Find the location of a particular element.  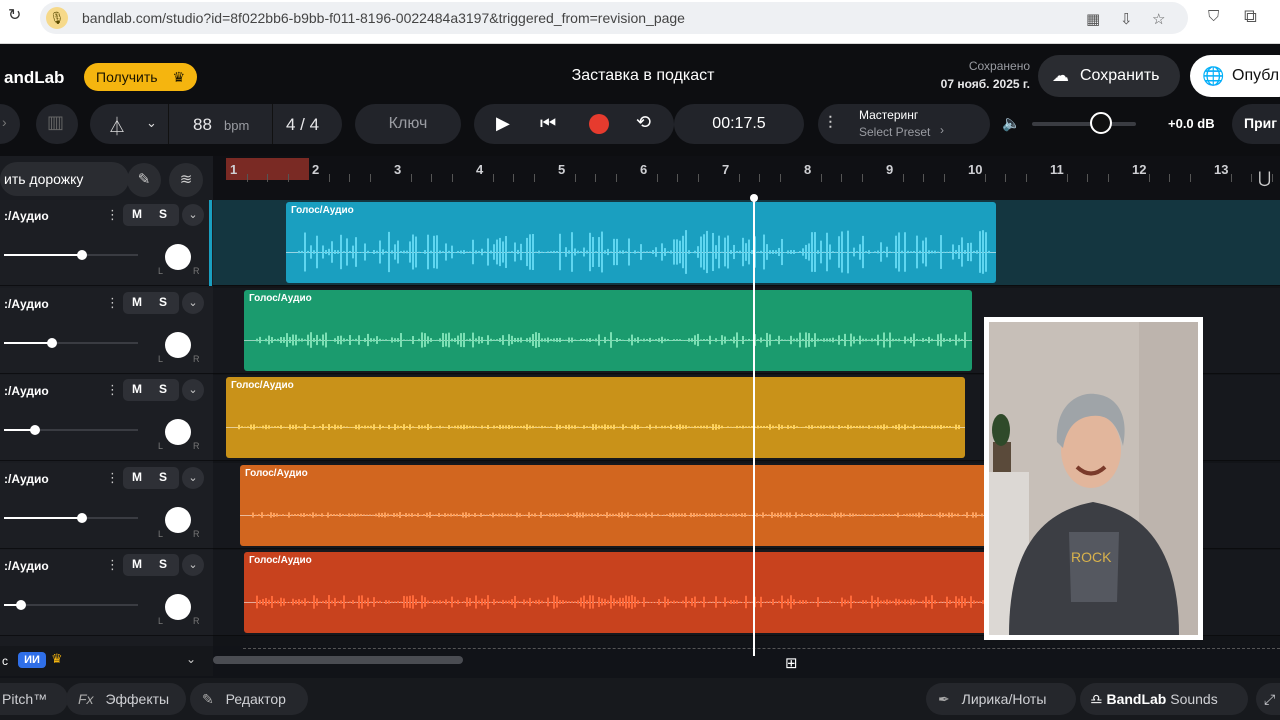

bar-number: 11 is located at coordinates (1057, 169).